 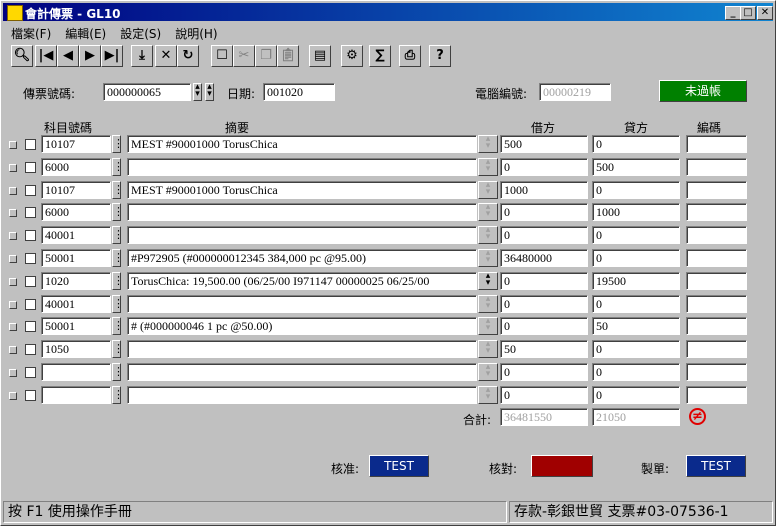 What do you see at coordinates (142, 56) in the screenshot?
I see `save-button: ⤓` at bounding box center [142, 56].